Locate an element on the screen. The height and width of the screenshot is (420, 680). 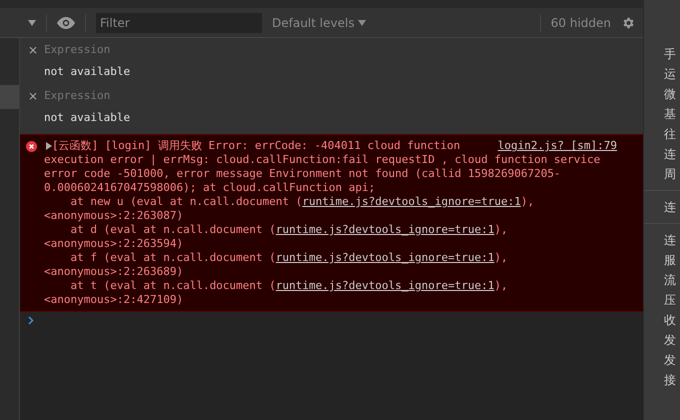
caret-icon is located at coordinates (362, 23).